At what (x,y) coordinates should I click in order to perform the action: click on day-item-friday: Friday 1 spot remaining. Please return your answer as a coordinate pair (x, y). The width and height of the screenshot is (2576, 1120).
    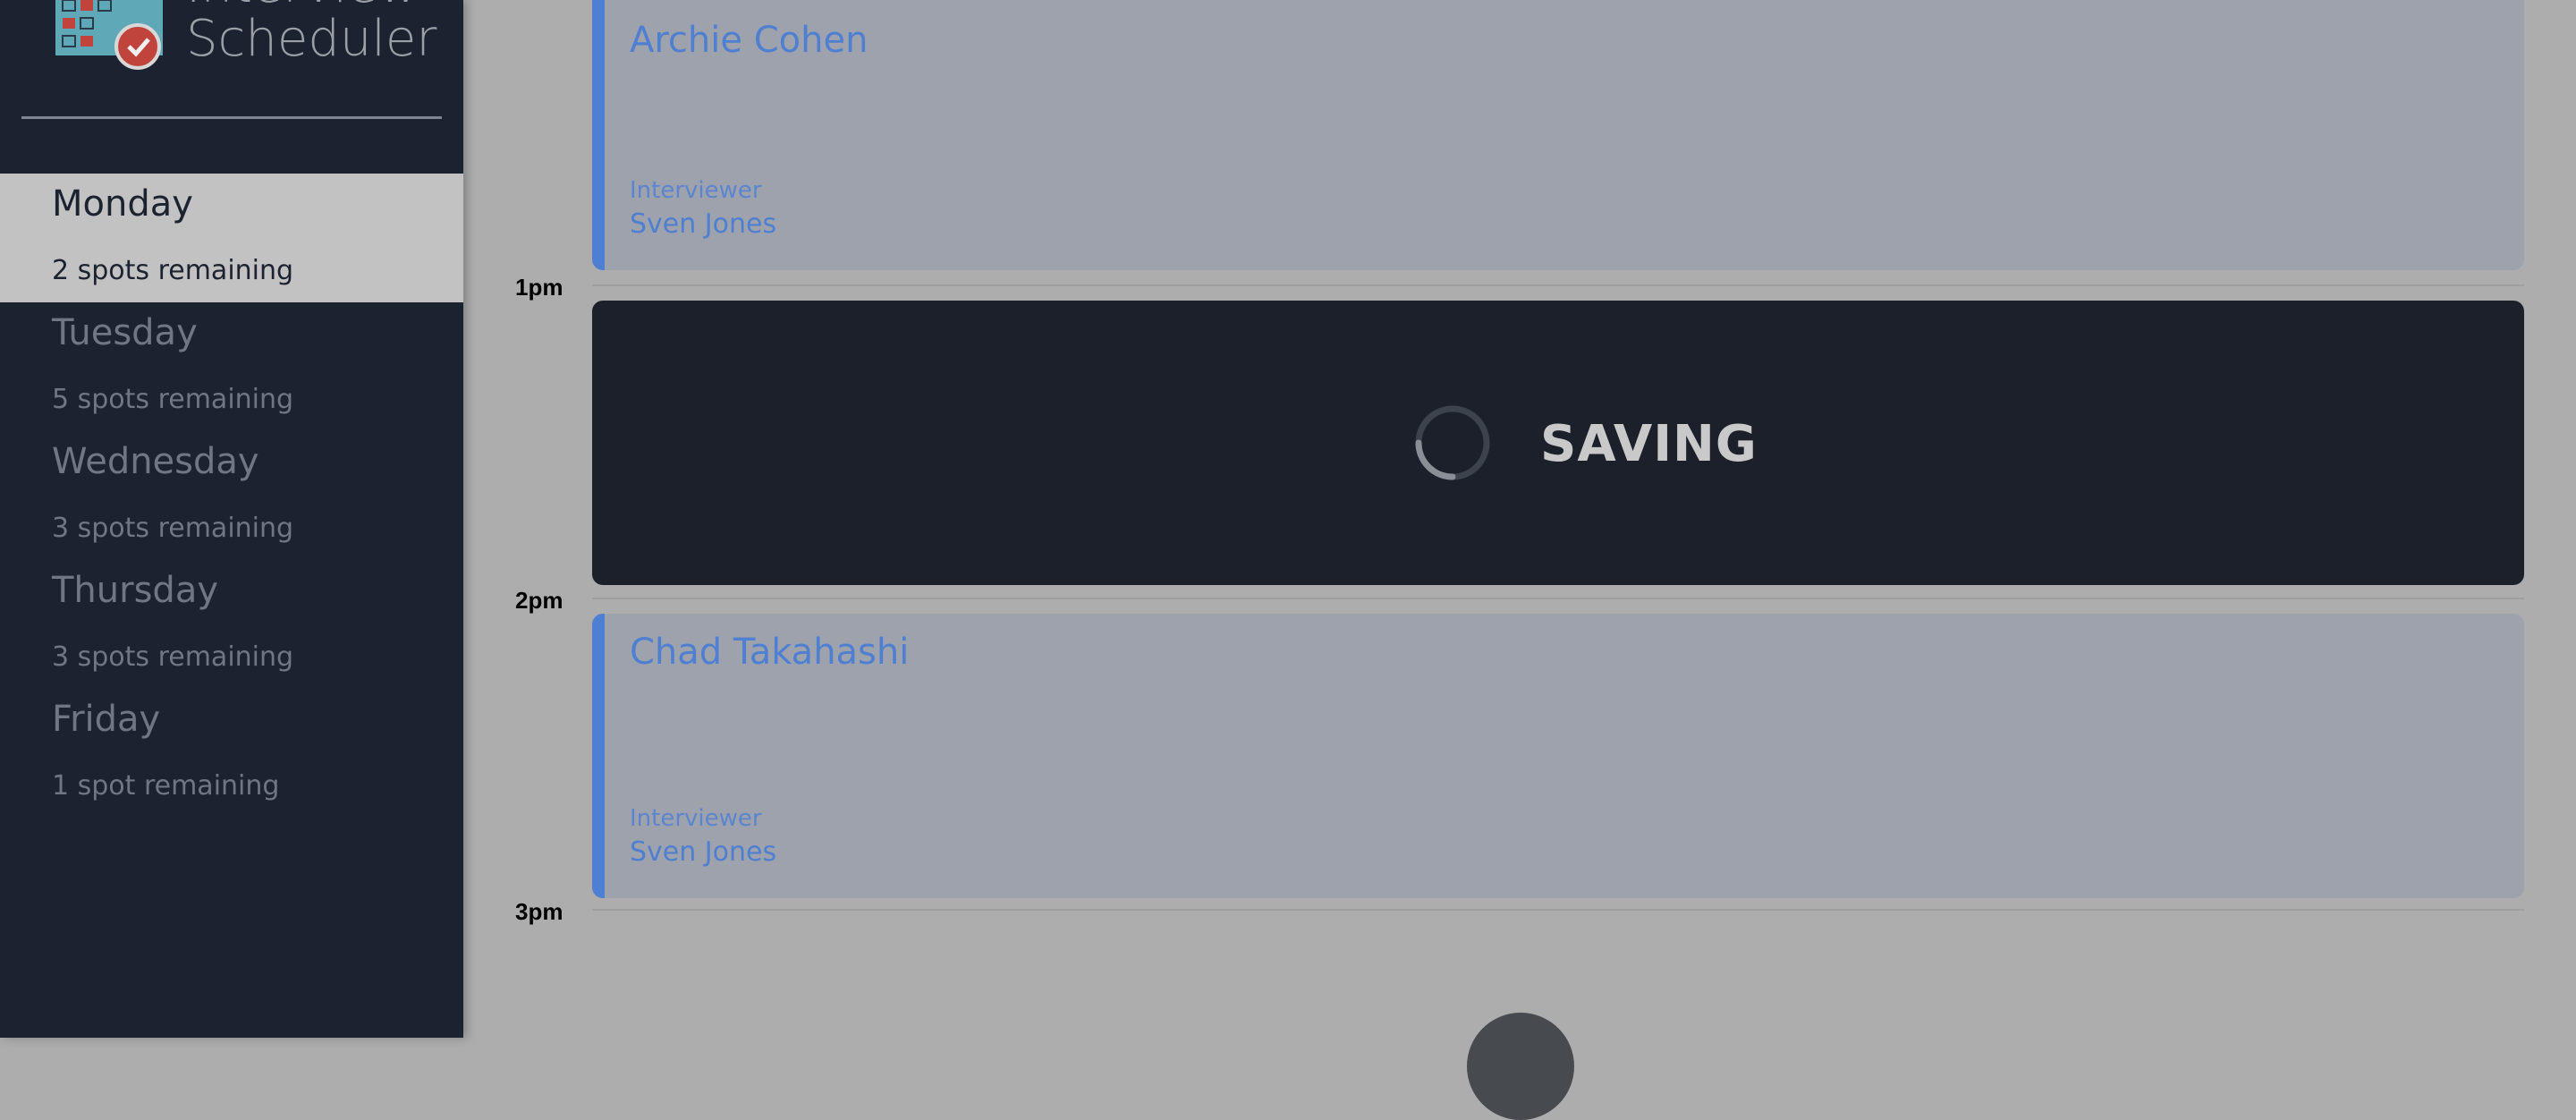
    Looking at the image, I should click on (231, 753).